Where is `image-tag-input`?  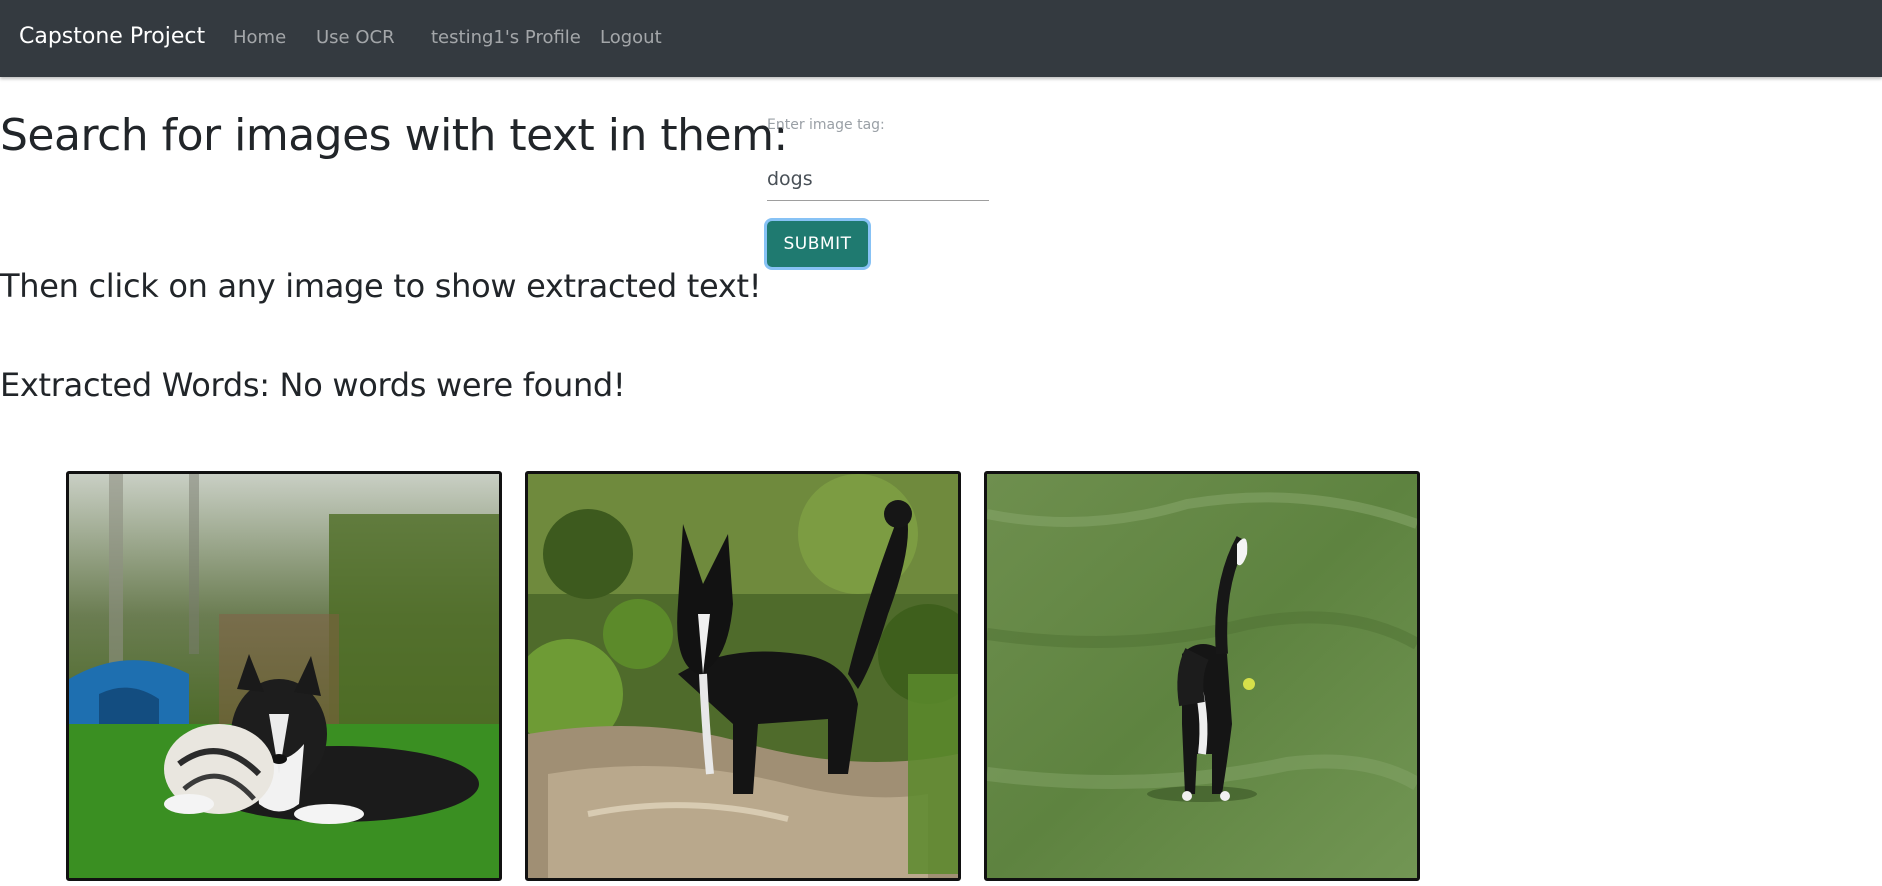 image-tag-input is located at coordinates (878, 179).